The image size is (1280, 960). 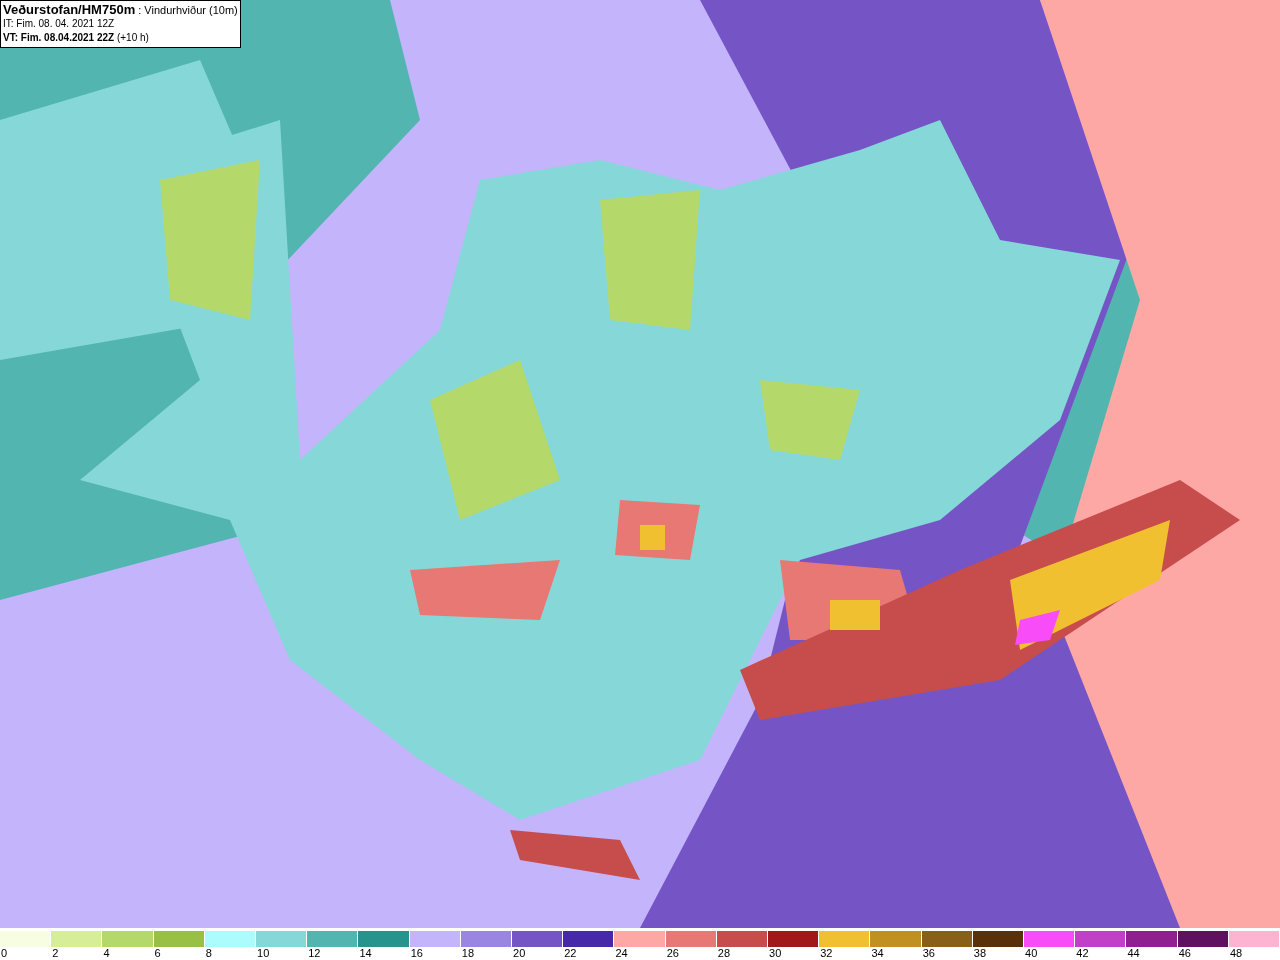 I want to click on legend-label: 36, so click(x=928, y=953).